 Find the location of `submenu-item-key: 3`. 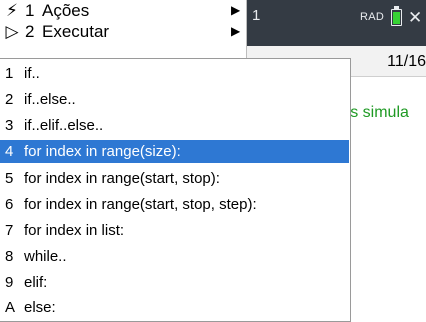

submenu-item-key: 3 is located at coordinates (9, 125).